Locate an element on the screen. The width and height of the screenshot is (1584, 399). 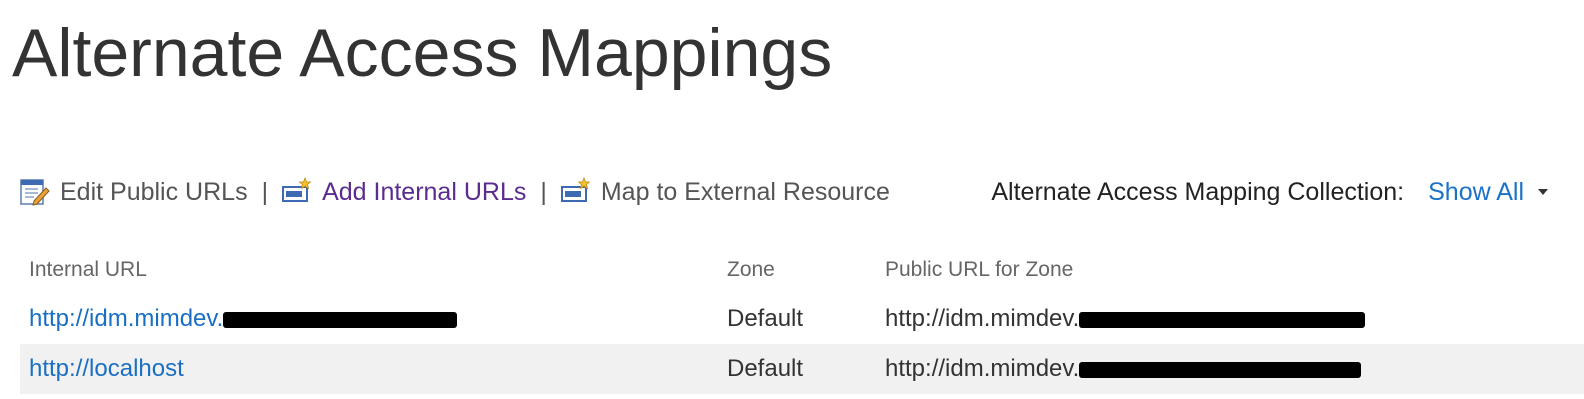
table-header-row: Internal URL Zone Public URL for Zone is located at coordinates (802, 270).